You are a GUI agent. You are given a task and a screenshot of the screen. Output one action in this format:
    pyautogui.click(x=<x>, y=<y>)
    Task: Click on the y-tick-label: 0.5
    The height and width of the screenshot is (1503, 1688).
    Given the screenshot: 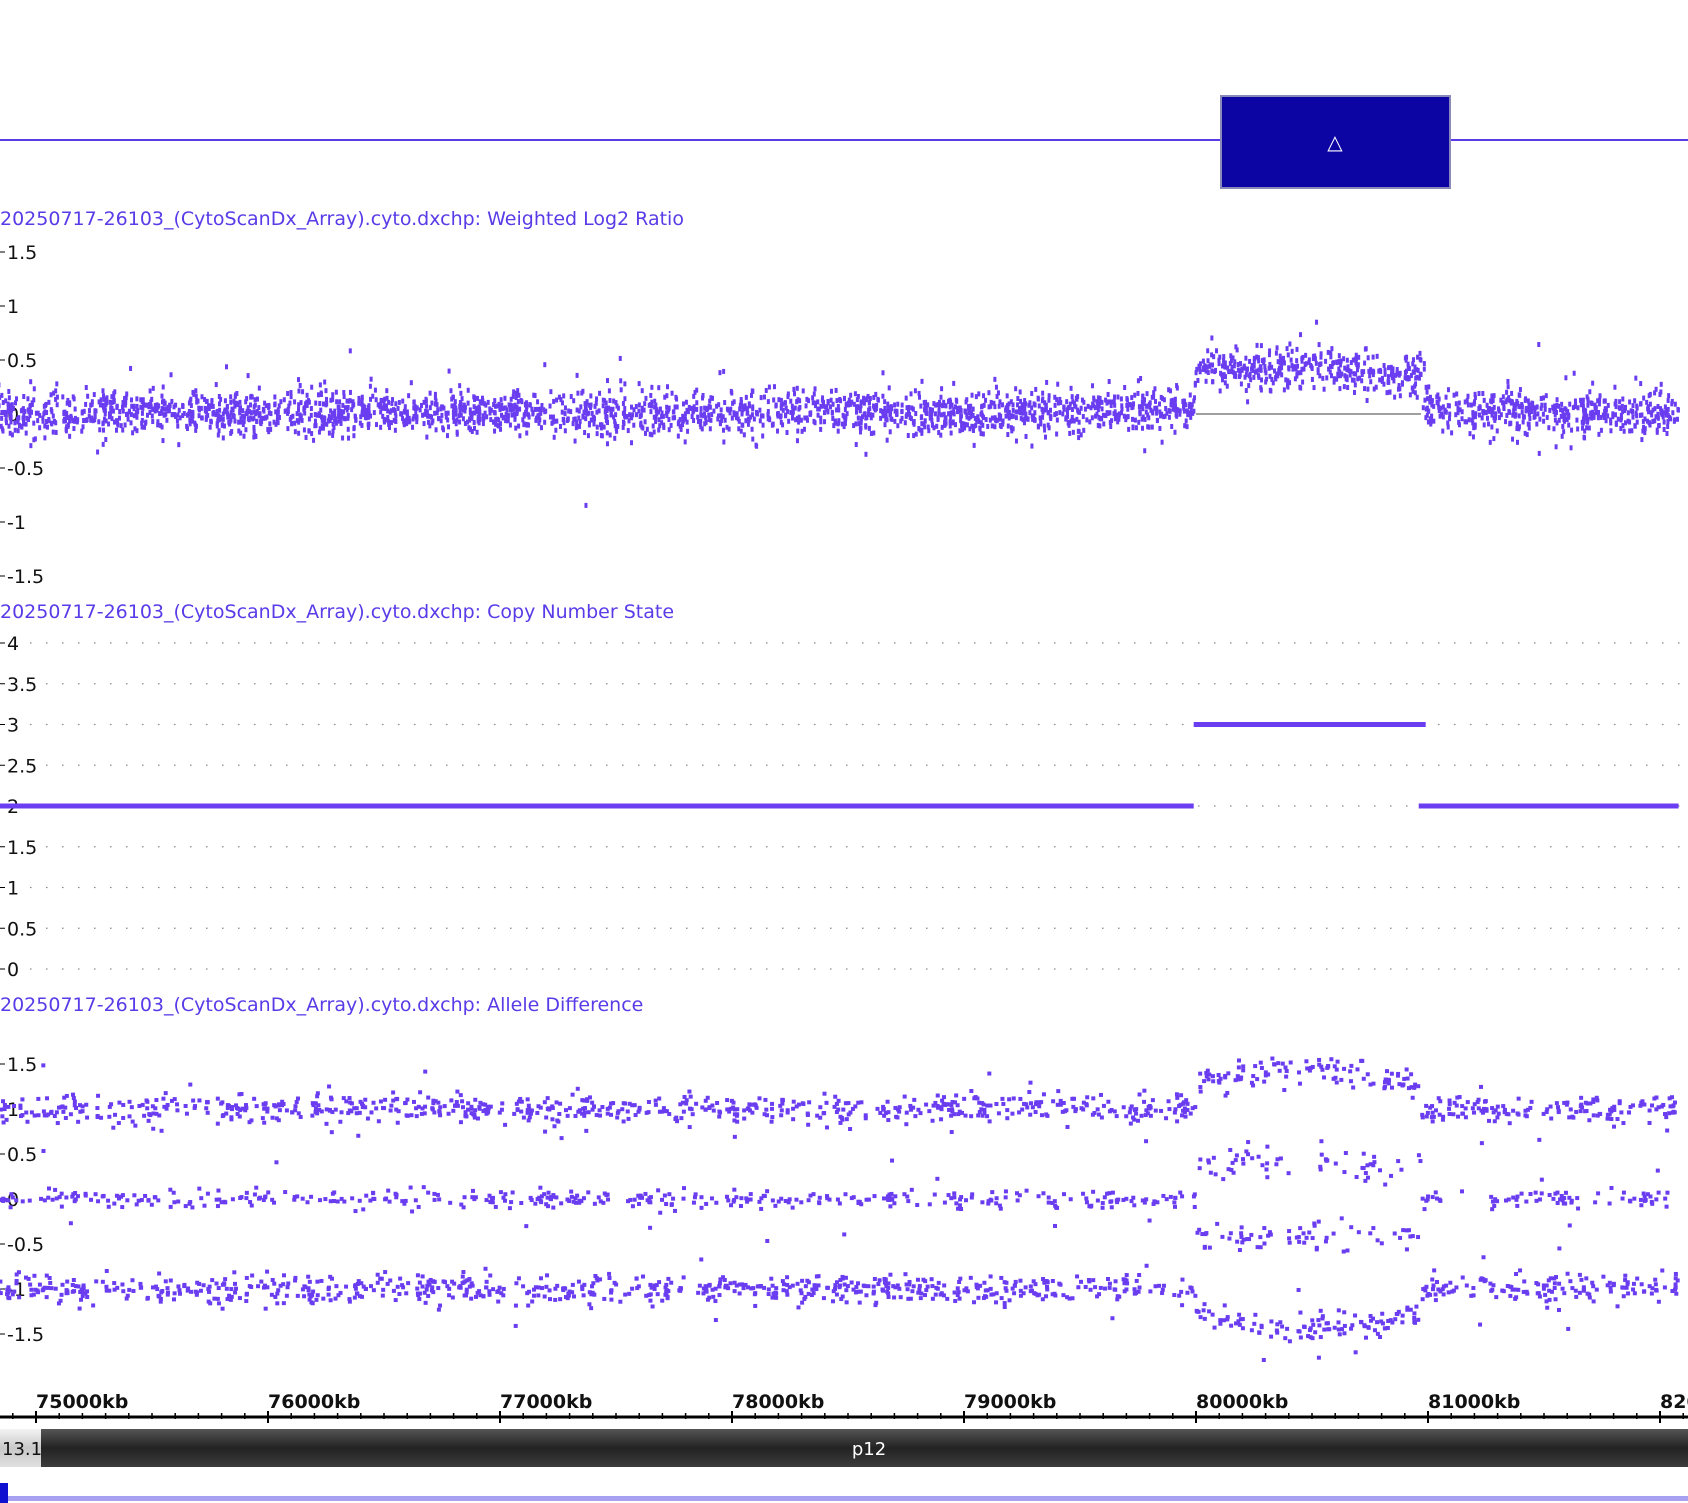 What is the action you would take?
    pyautogui.click(x=22, y=929)
    